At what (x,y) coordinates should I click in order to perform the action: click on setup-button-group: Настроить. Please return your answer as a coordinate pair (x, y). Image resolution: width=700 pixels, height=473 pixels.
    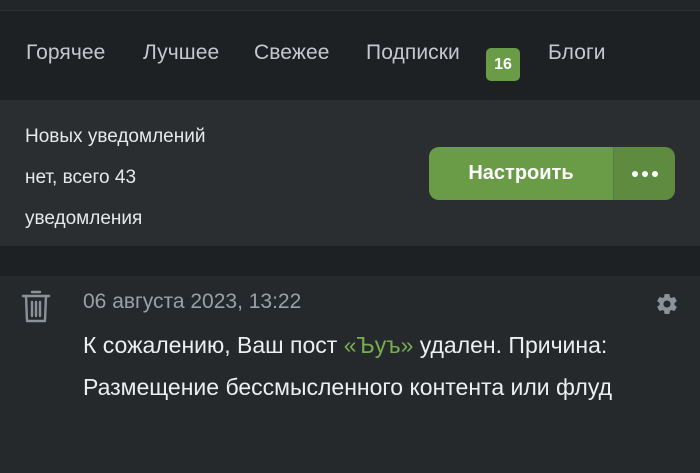
    Looking at the image, I should click on (552, 173).